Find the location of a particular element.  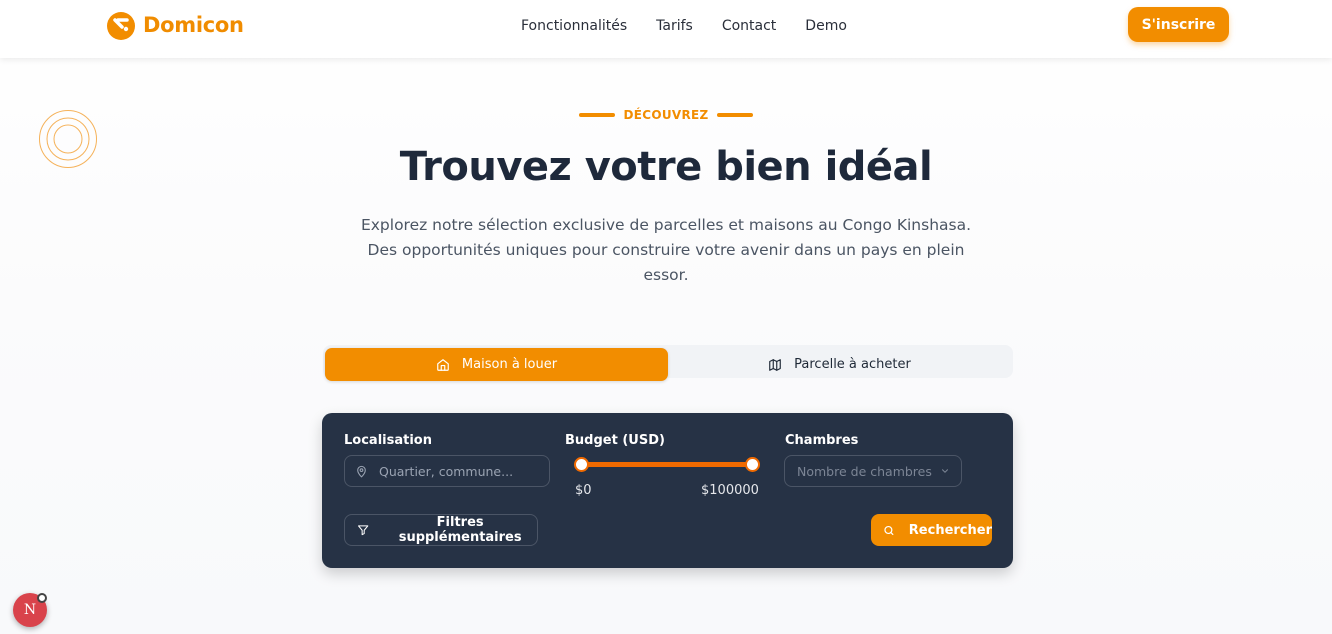

filter-icon is located at coordinates (363, 530).